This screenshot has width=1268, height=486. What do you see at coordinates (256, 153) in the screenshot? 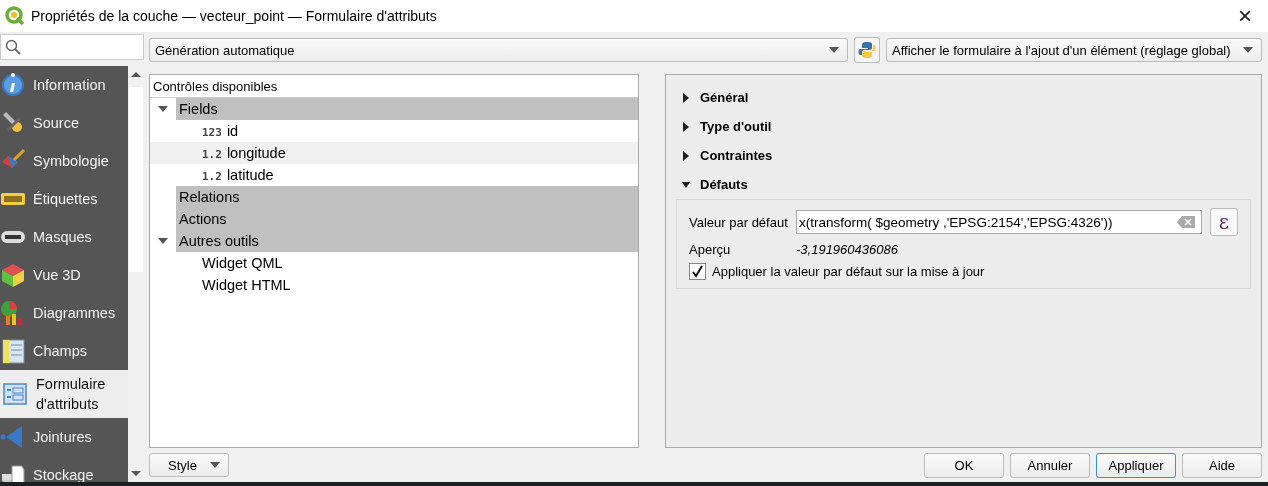
I see `field-name: longitude` at bounding box center [256, 153].